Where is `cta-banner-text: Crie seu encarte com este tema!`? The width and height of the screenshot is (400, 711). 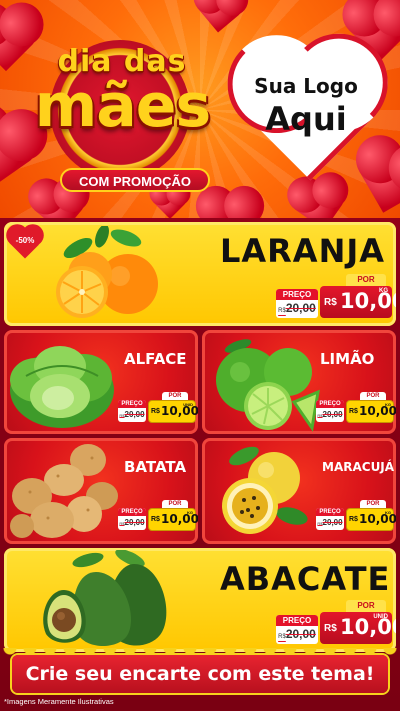 cta-banner-text: Crie seu encarte com este tema! is located at coordinates (200, 674).